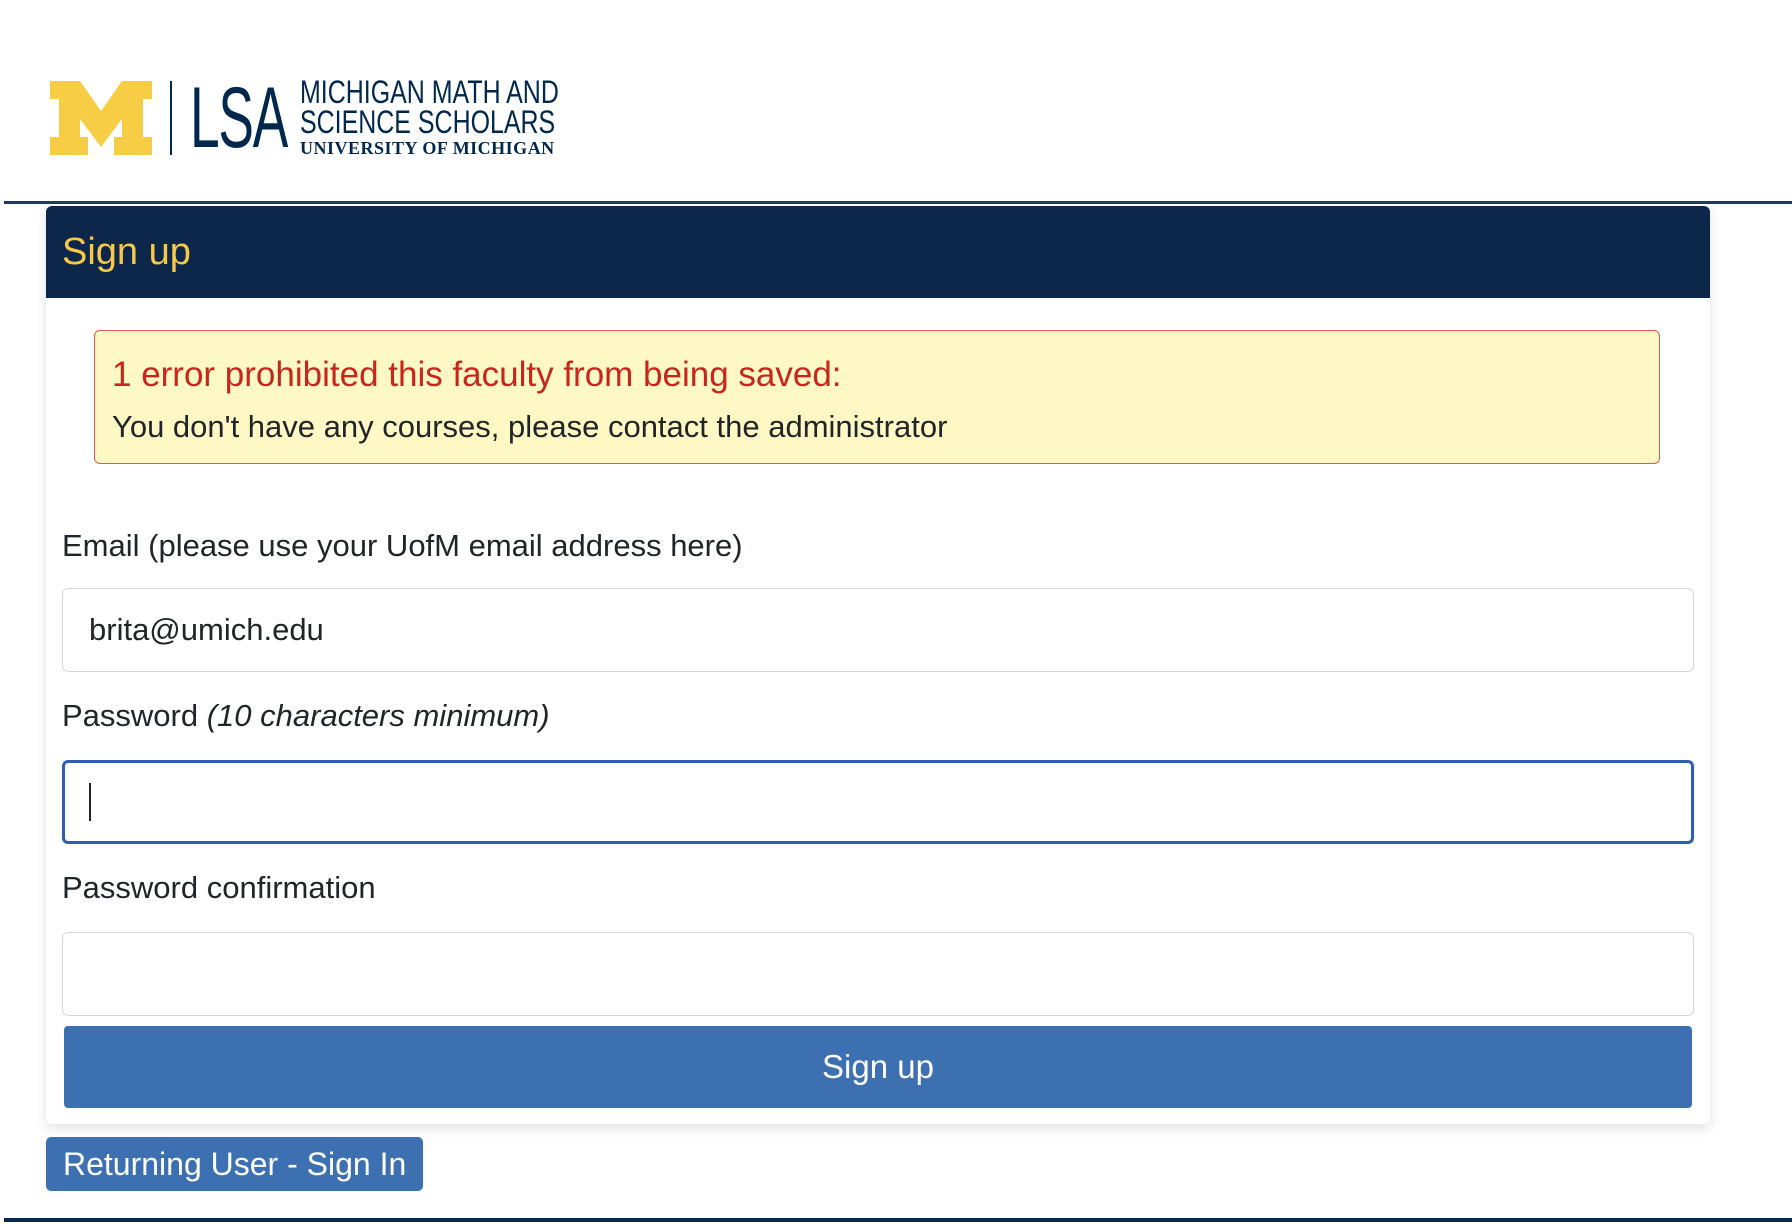 The width and height of the screenshot is (1792, 1224). I want to click on card-header: Sign up, so click(878, 252).